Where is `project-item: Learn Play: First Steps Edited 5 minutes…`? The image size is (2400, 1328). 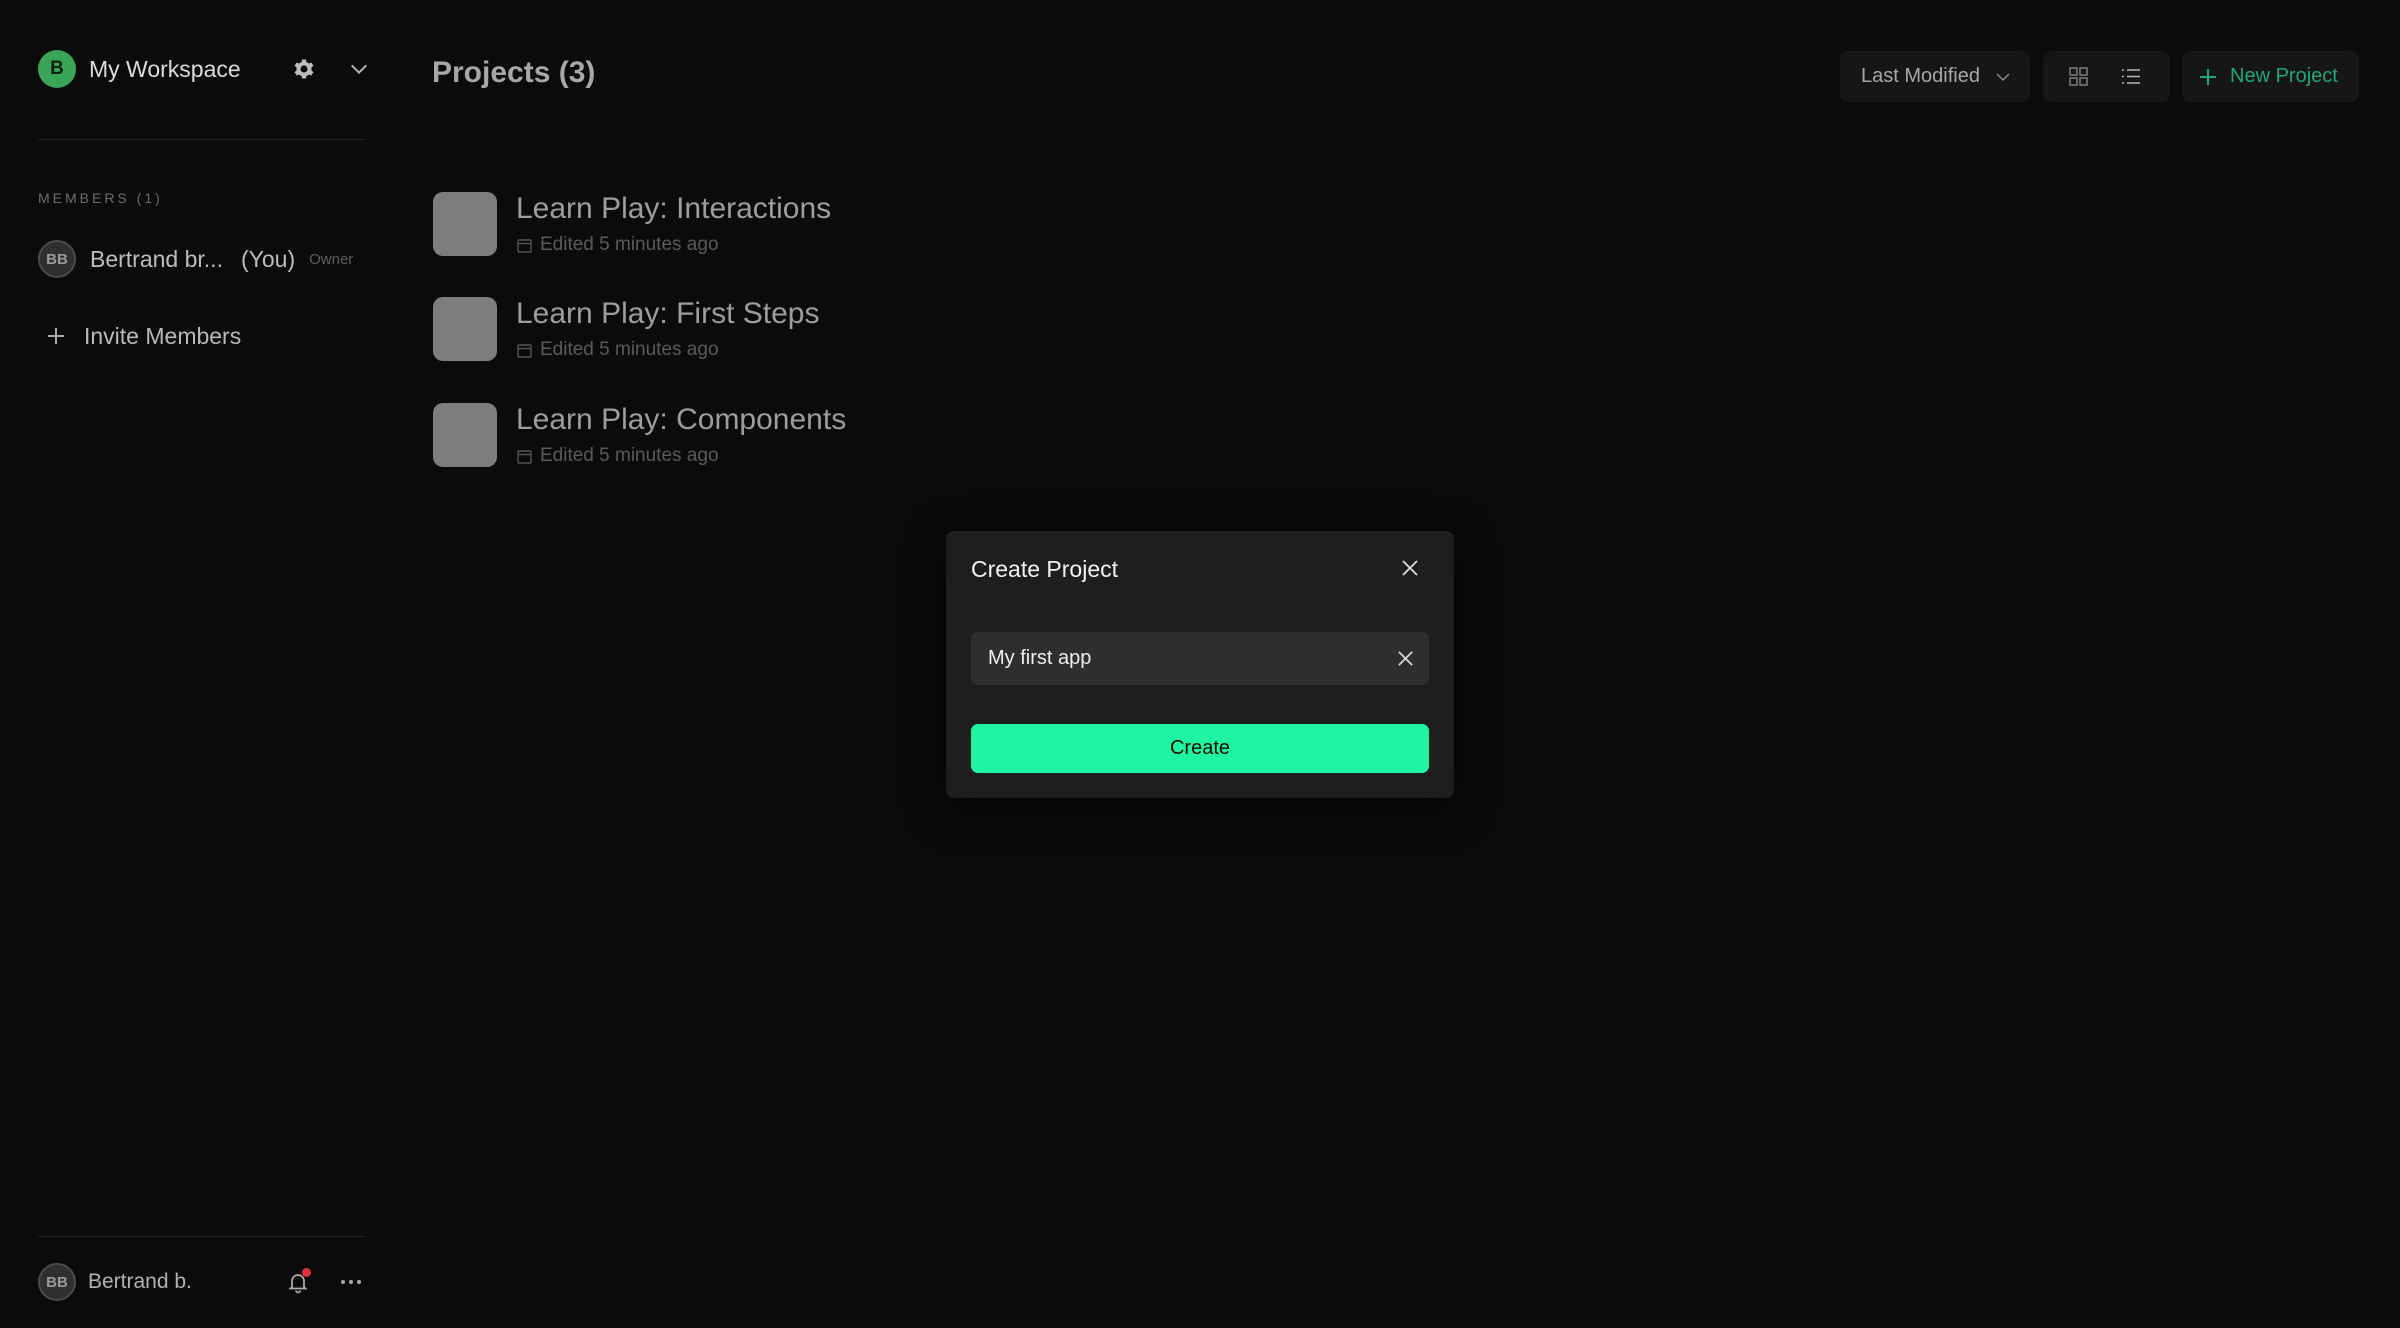 project-item: Learn Play: First Steps Edited 5 minutes… is located at coordinates (672, 330).